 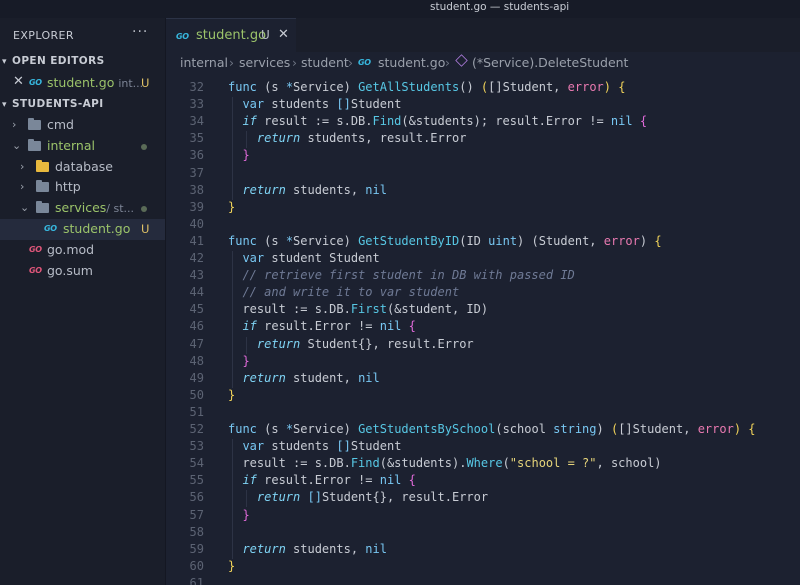 I want to click on tree-item-go-sum: GO go.sum, so click(x=82, y=271).